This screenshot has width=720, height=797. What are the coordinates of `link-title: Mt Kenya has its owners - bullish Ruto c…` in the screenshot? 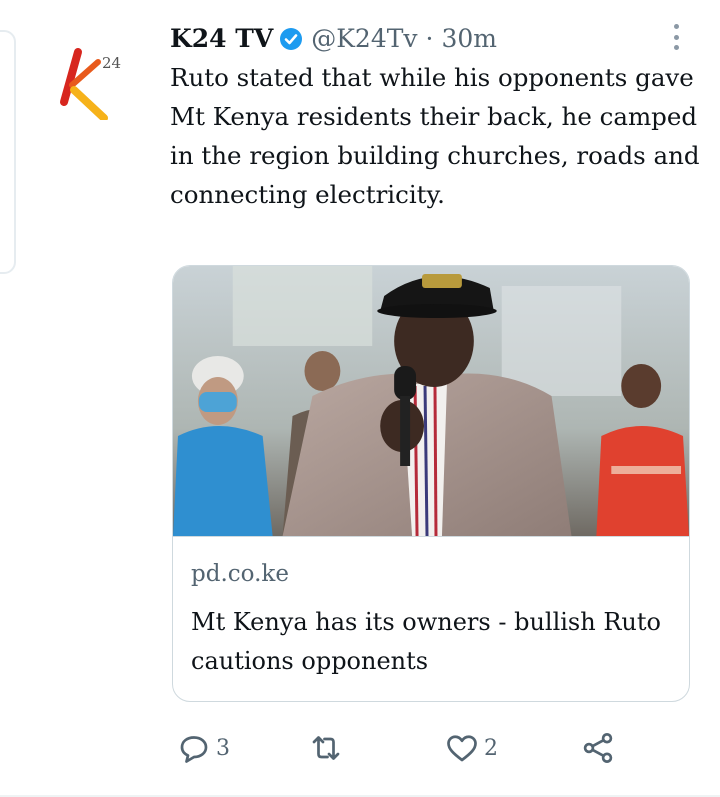 It's located at (426, 641).